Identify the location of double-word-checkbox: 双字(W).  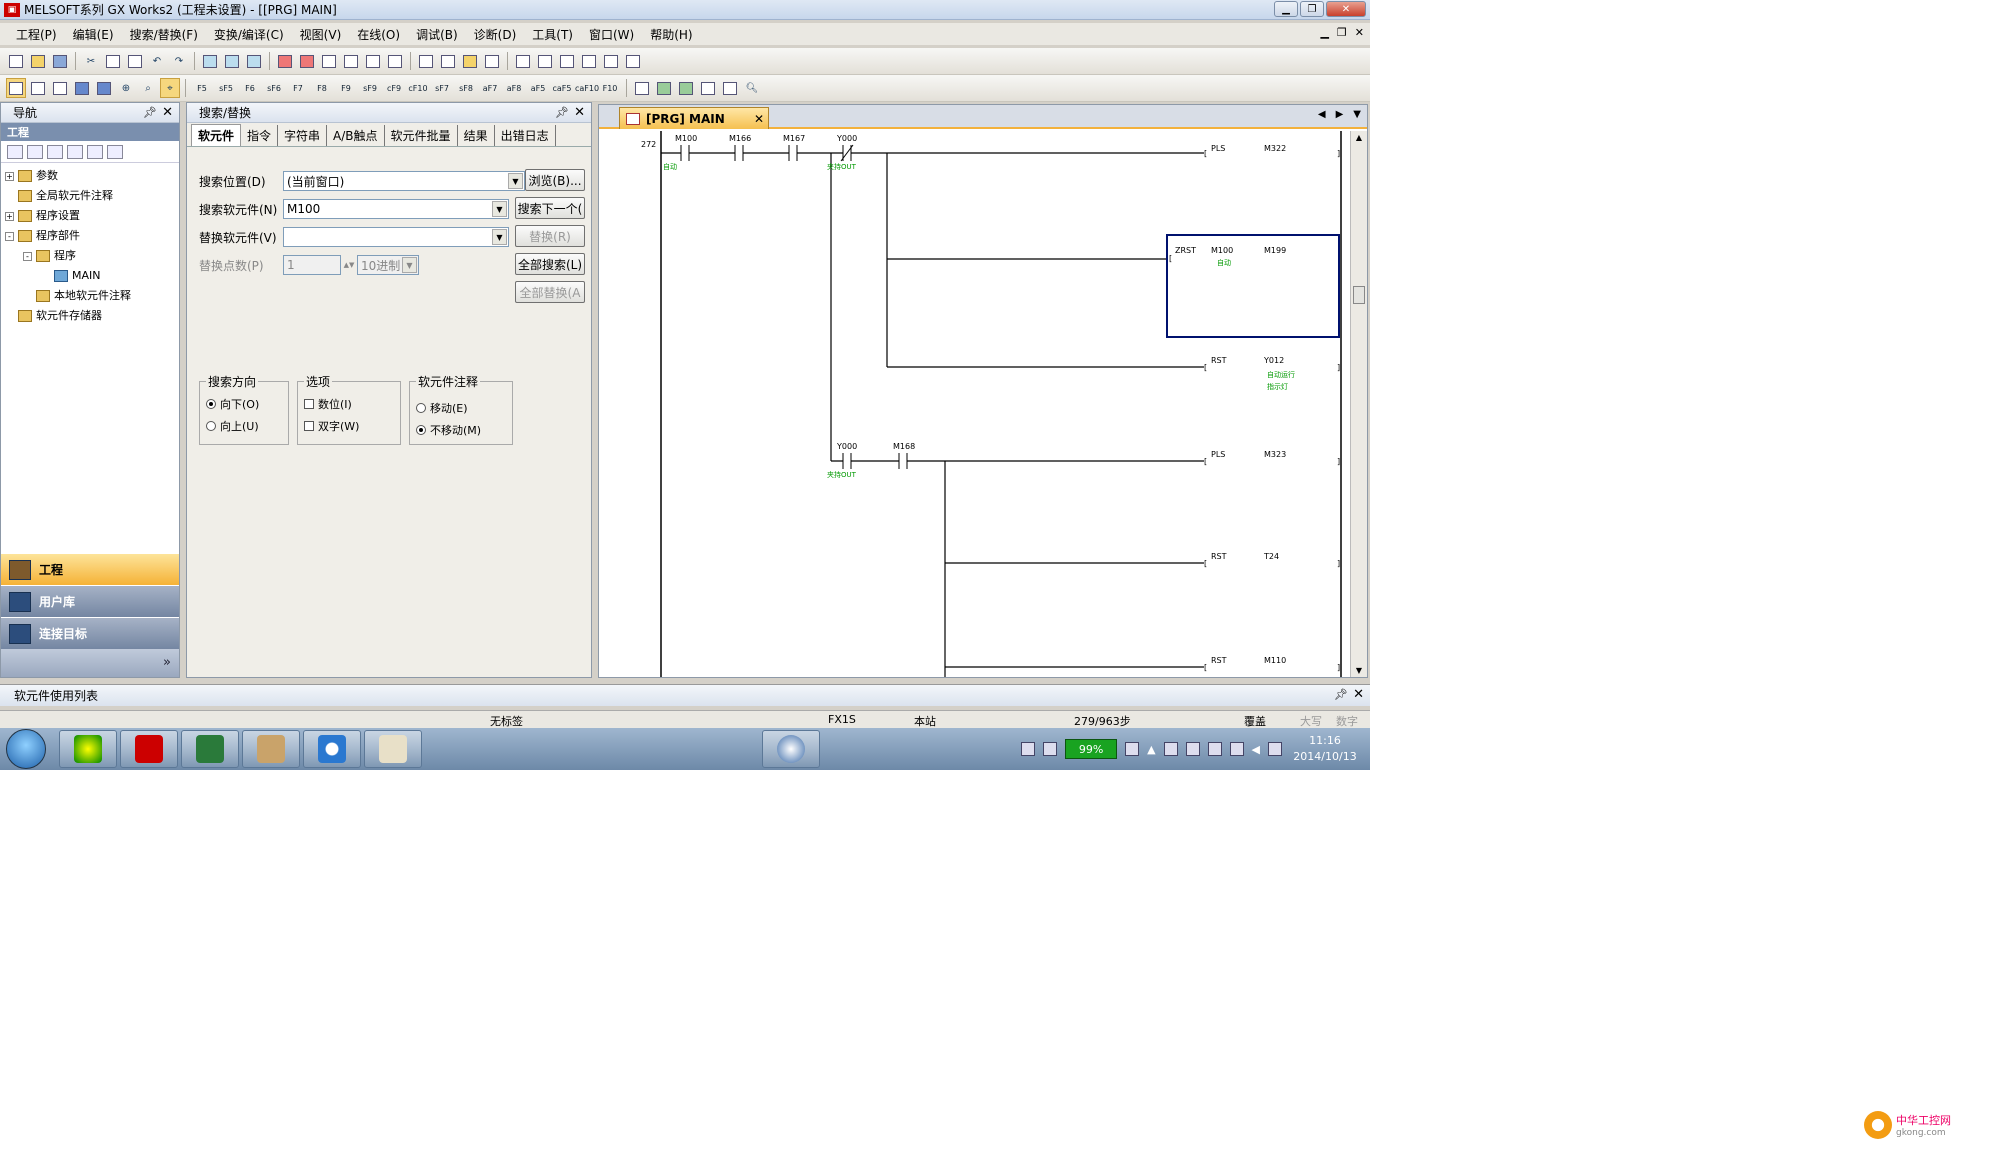
(331, 426).